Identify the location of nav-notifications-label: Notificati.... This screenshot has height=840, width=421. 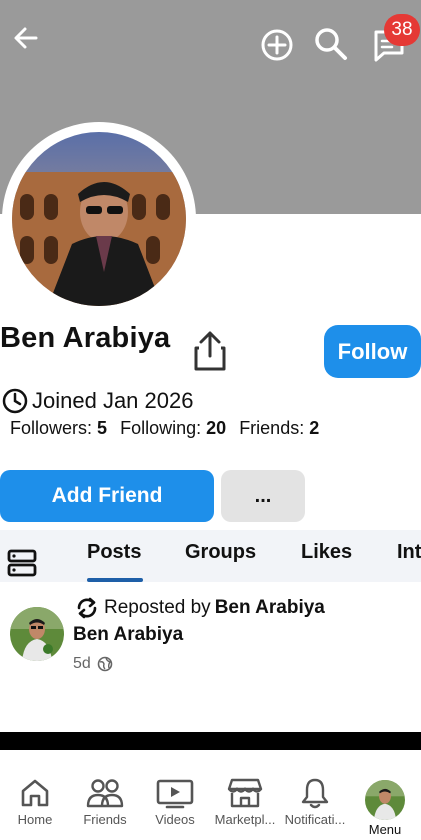
(315, 819).